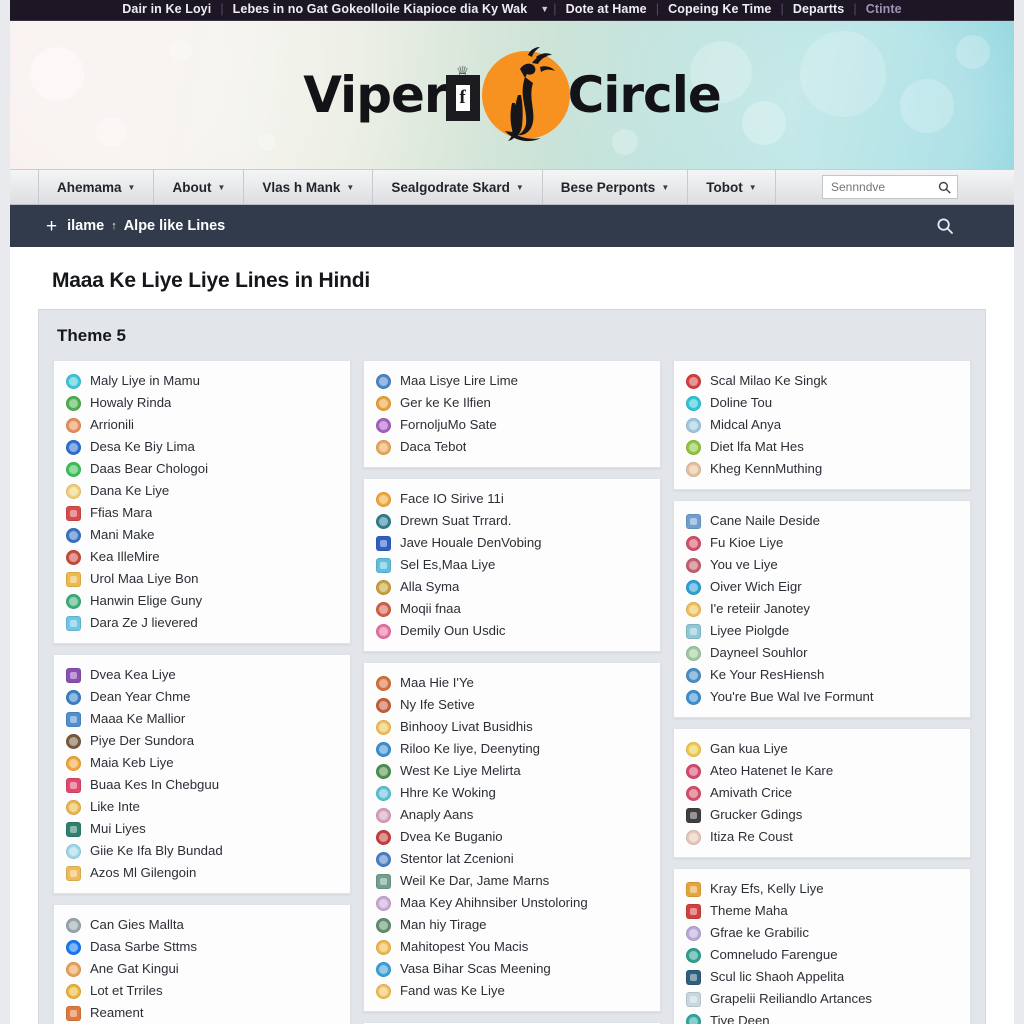 Image resolution: width=1024 pixels, height=1024 pixels. Describe the element at coordinates (51, 226) in the screenshot. I see `add-icon: +` at that location.